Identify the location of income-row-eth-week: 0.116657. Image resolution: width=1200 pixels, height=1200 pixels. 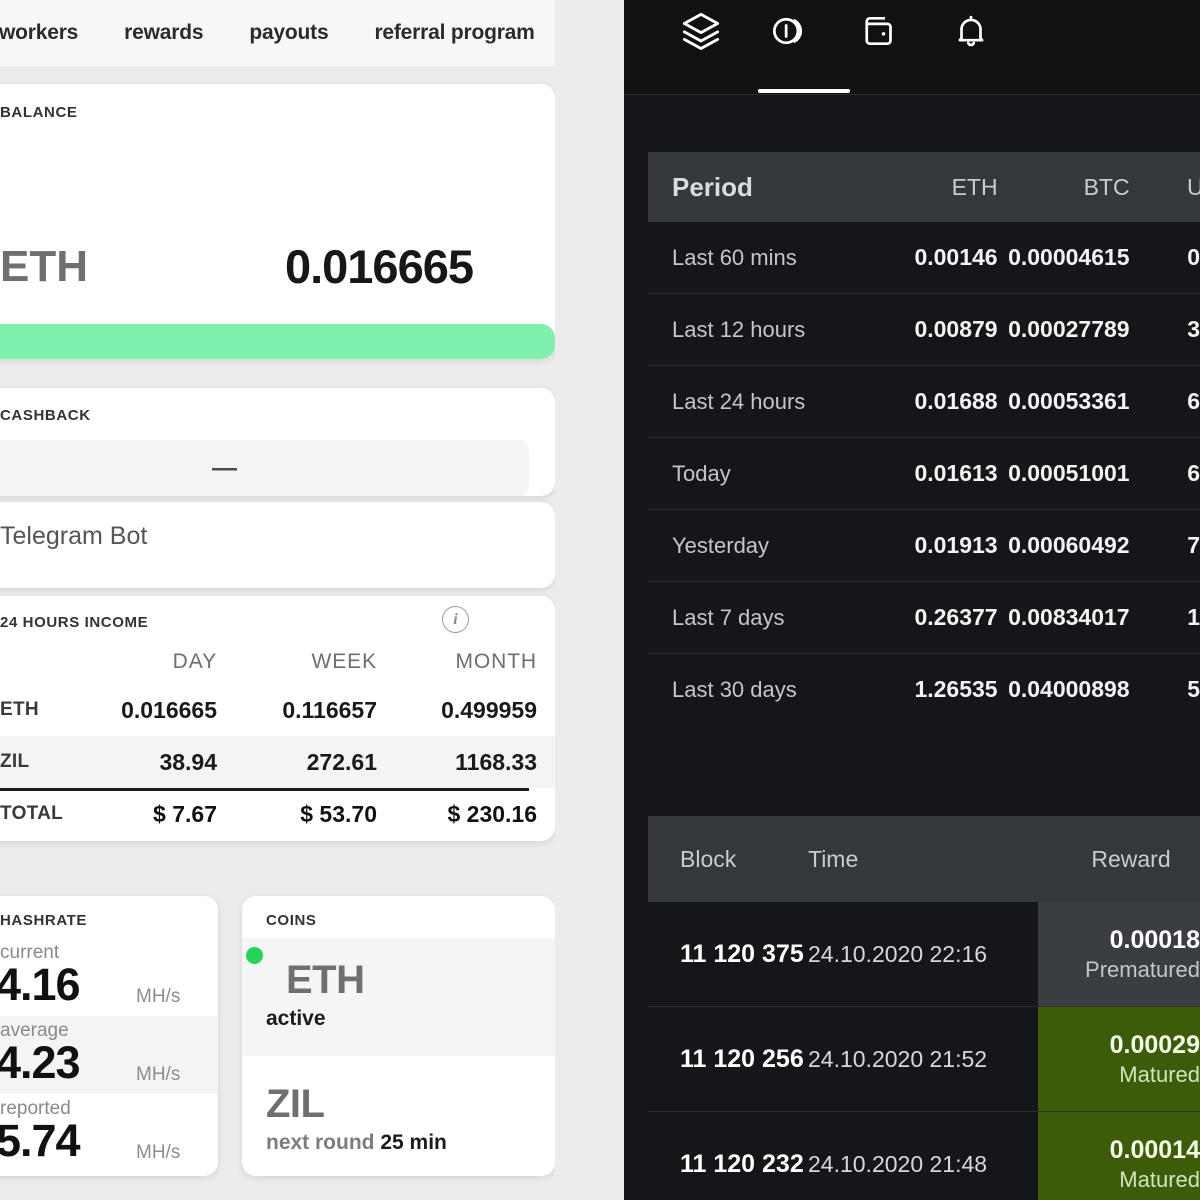
(329, 709).